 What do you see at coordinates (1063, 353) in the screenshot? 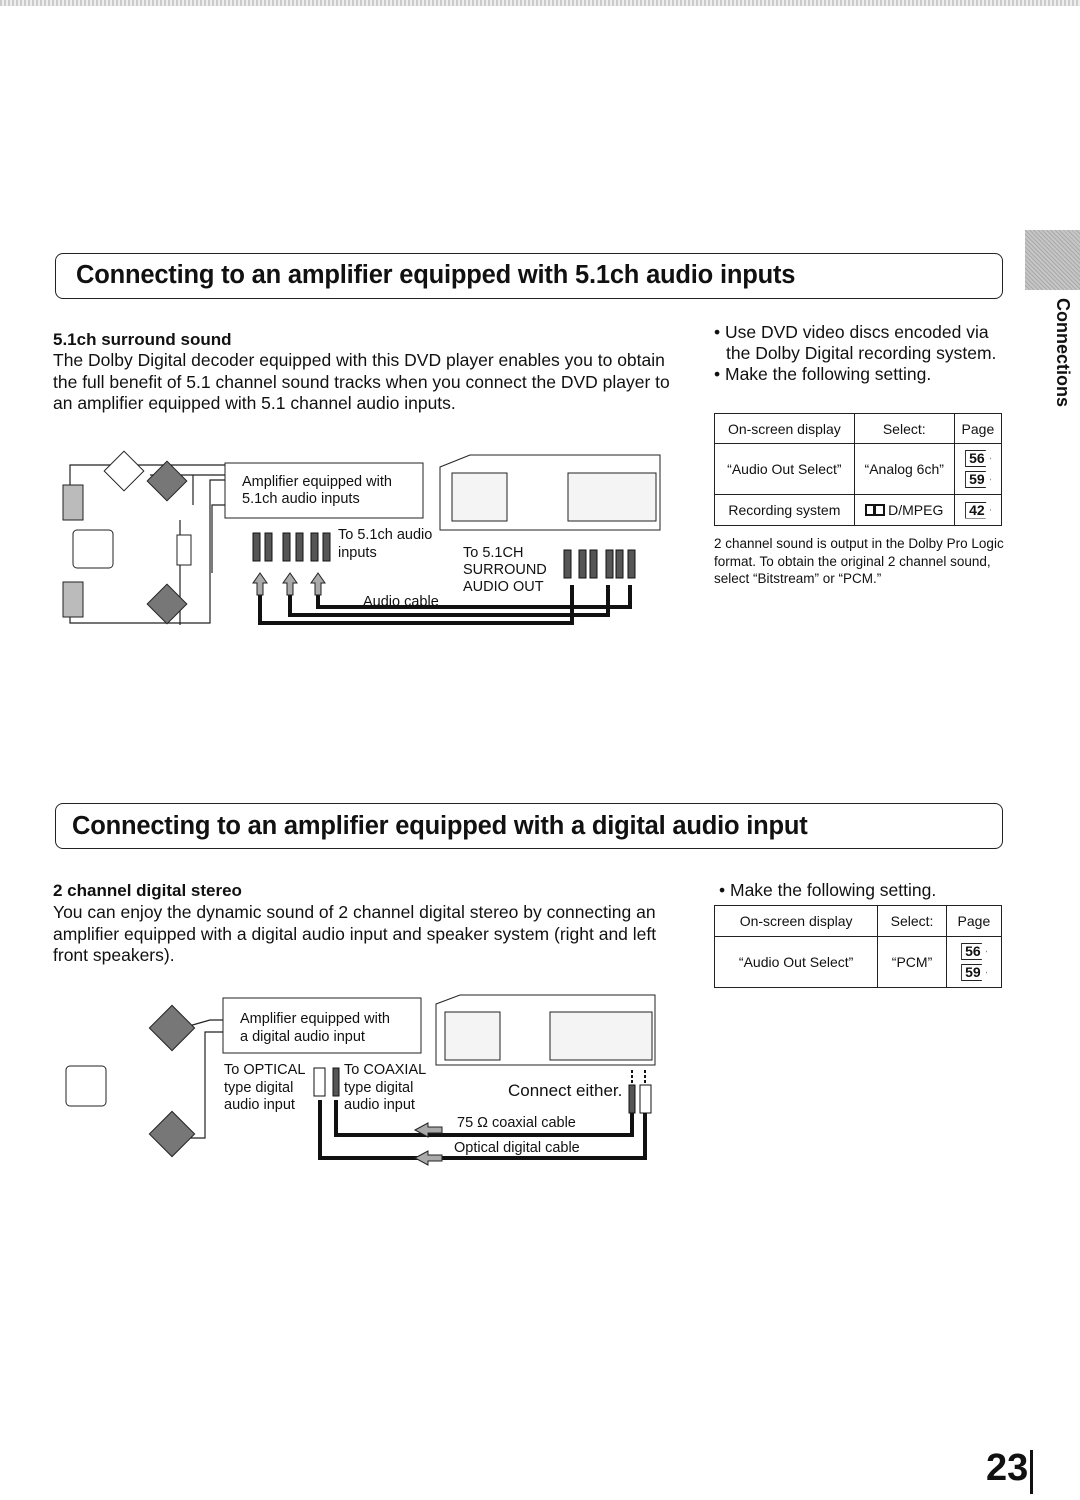
I see `side-tab-label: Connections` at bounding box center [1063, 353].